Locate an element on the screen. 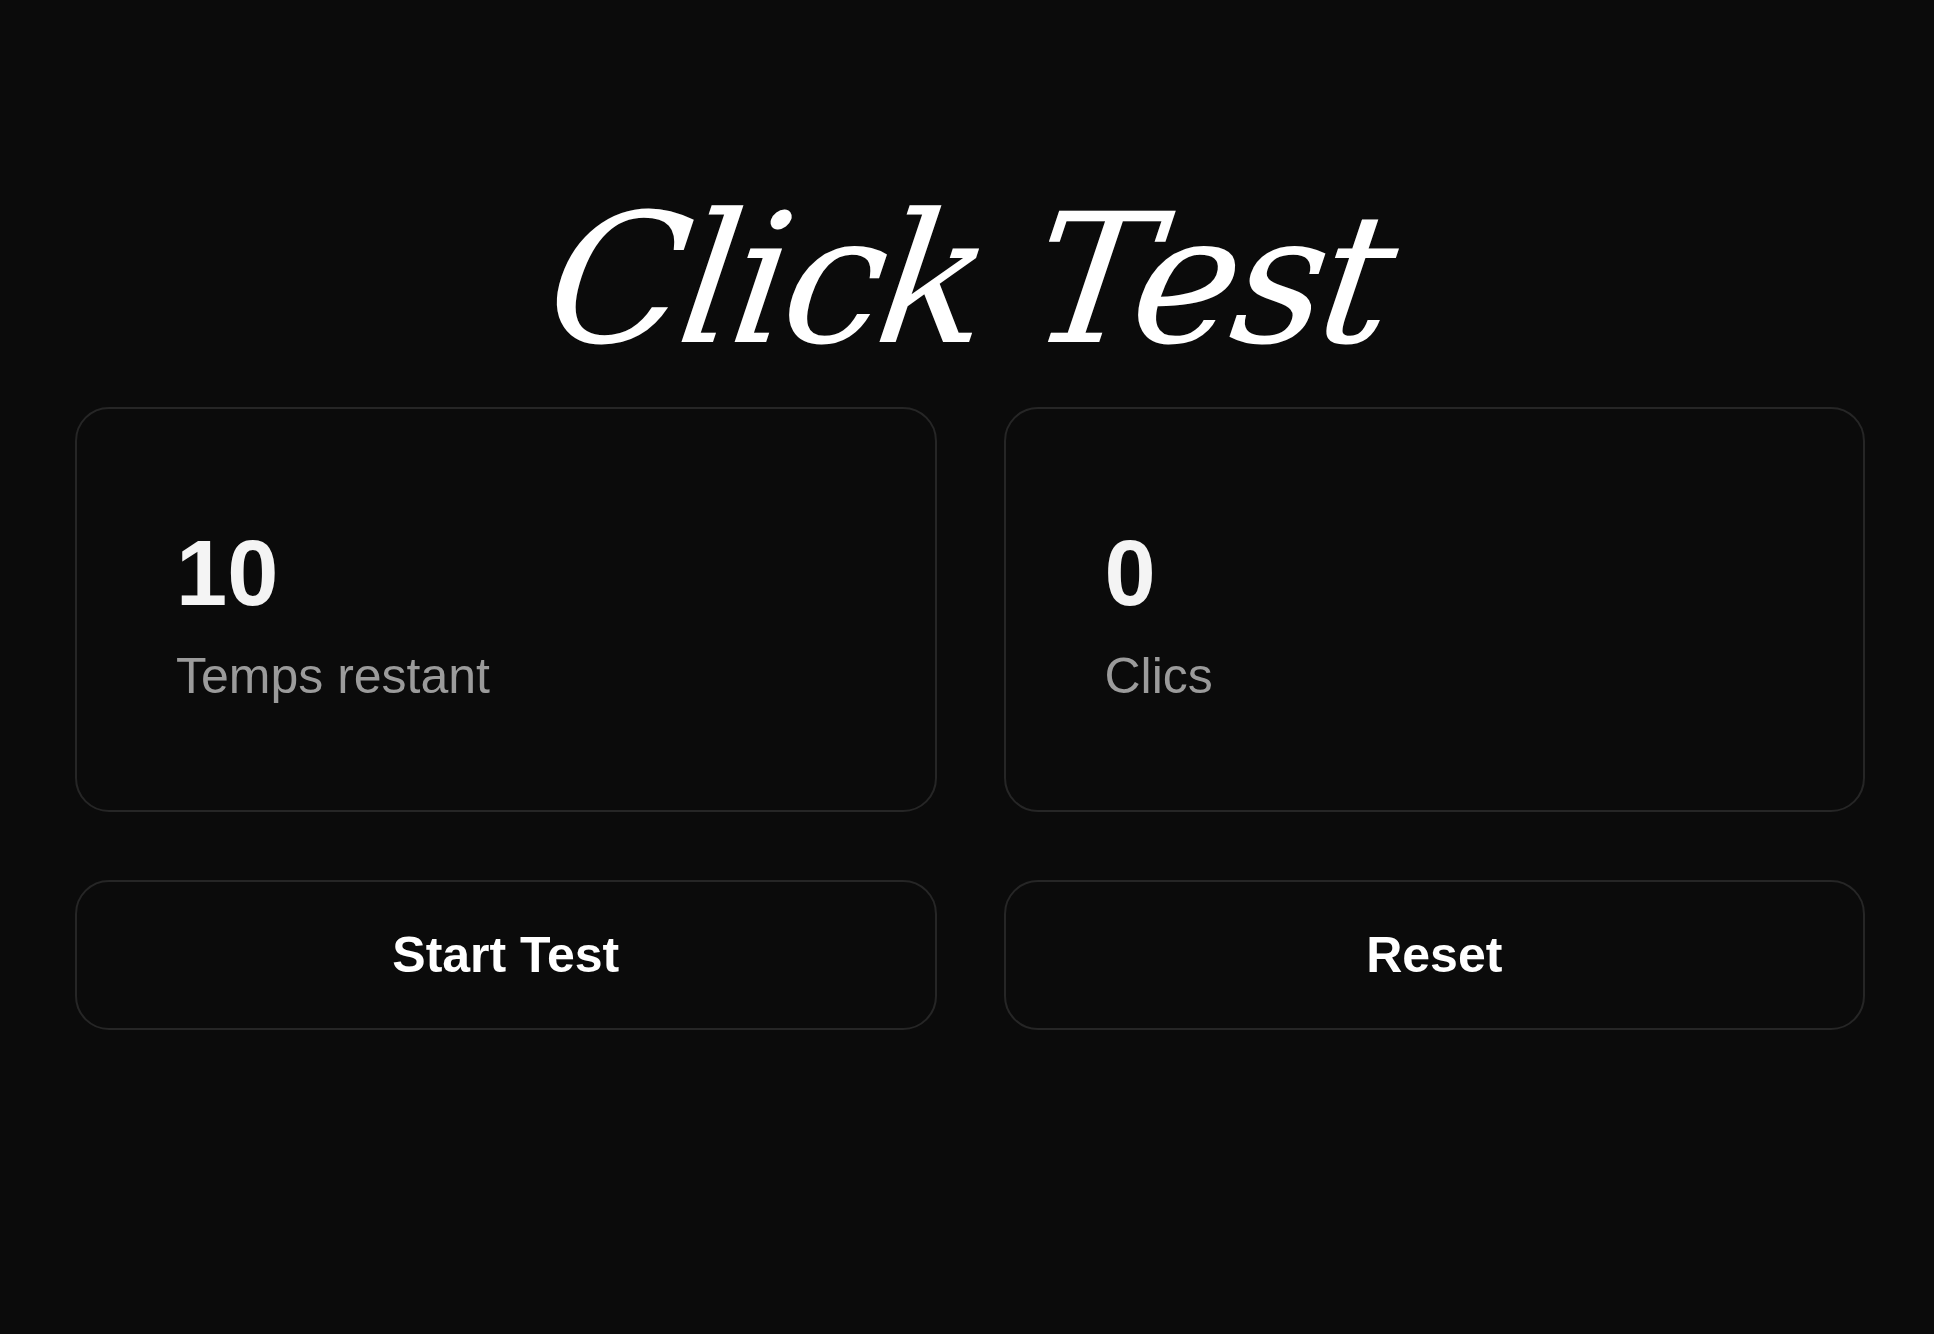  action-button: Start Test is located at coordinates (506, 955).